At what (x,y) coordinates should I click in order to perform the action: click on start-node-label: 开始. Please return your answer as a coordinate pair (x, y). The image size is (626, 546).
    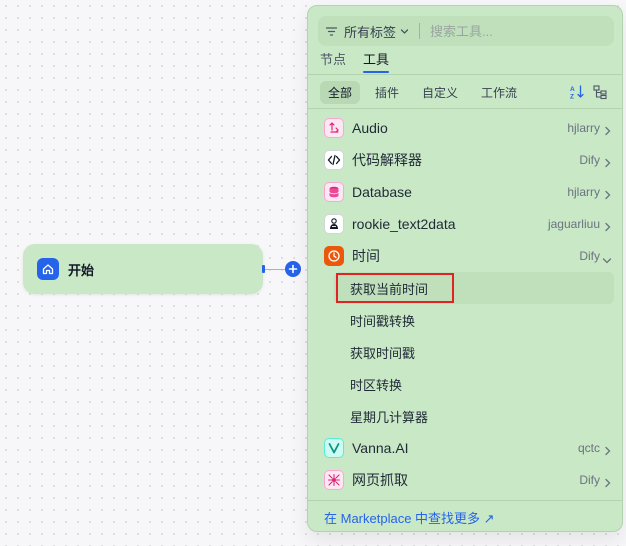
    Looking at the image, I should click on (81, 270).